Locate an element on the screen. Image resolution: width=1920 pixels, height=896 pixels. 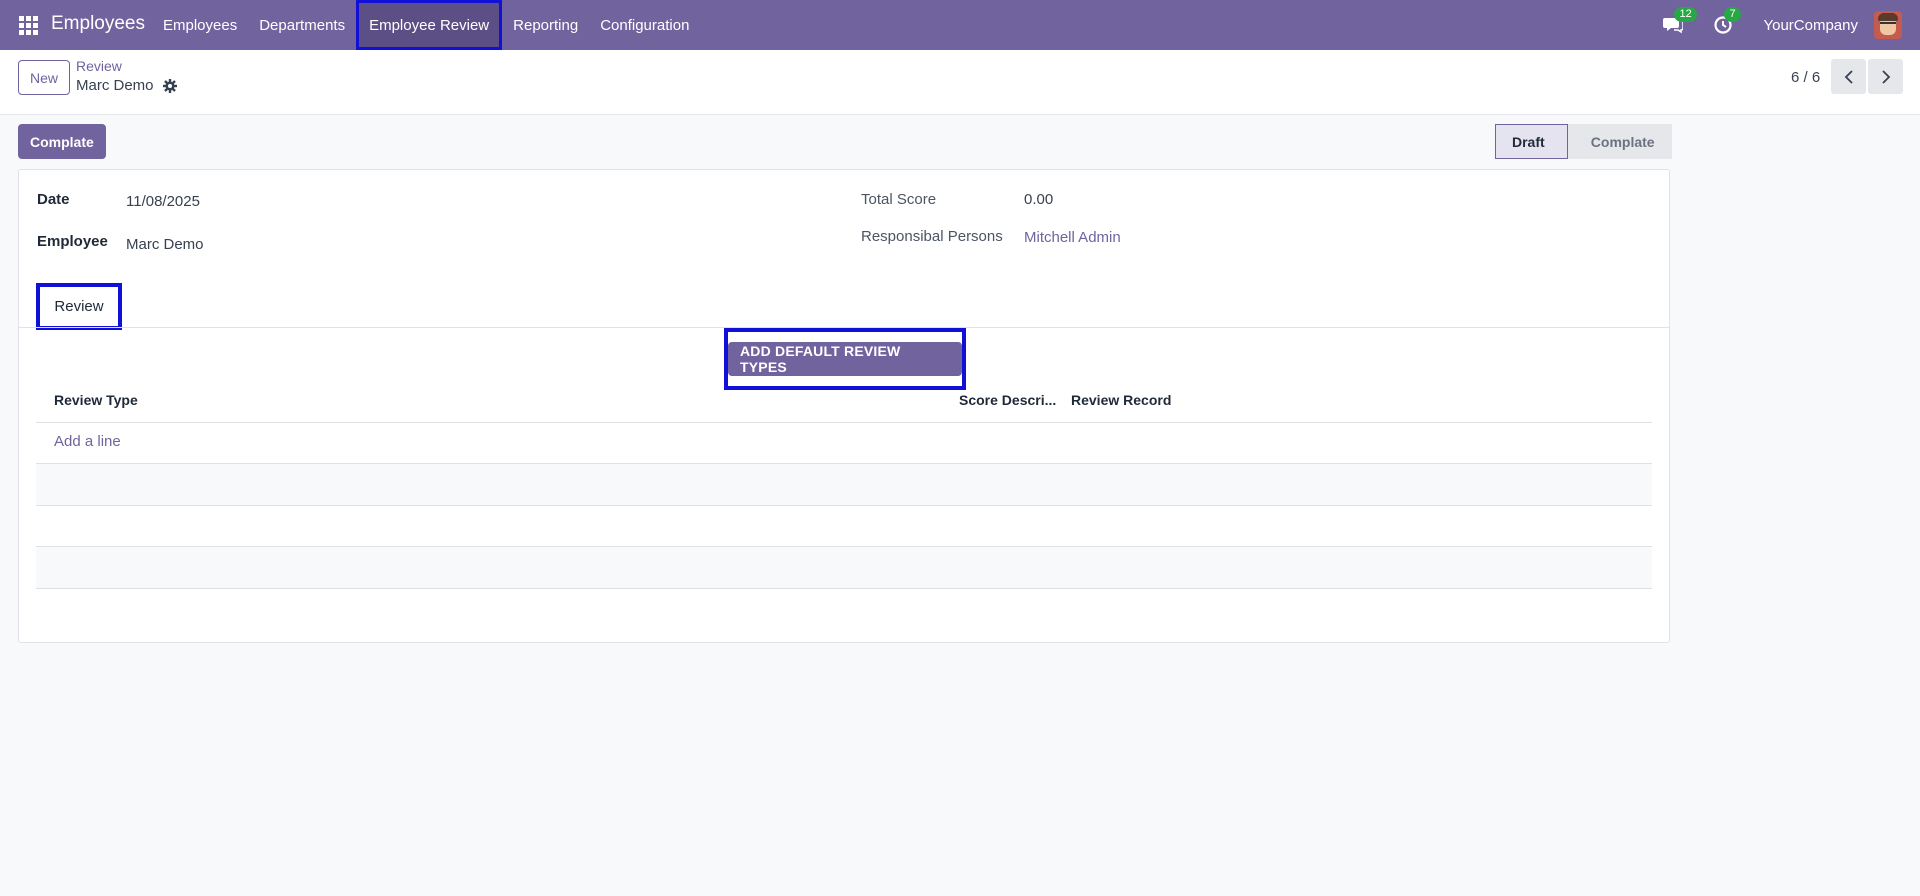
total-score-value: 0.00 is located at coordinates (1039, 199).